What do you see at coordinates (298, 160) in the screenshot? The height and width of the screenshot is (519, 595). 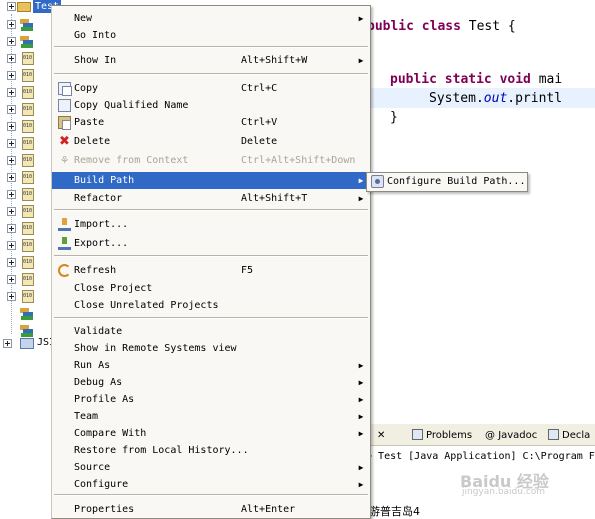 I see `menu-item-shortcut: Ctrl+Alt+Shift+Down` at bounding box center [298, 160].